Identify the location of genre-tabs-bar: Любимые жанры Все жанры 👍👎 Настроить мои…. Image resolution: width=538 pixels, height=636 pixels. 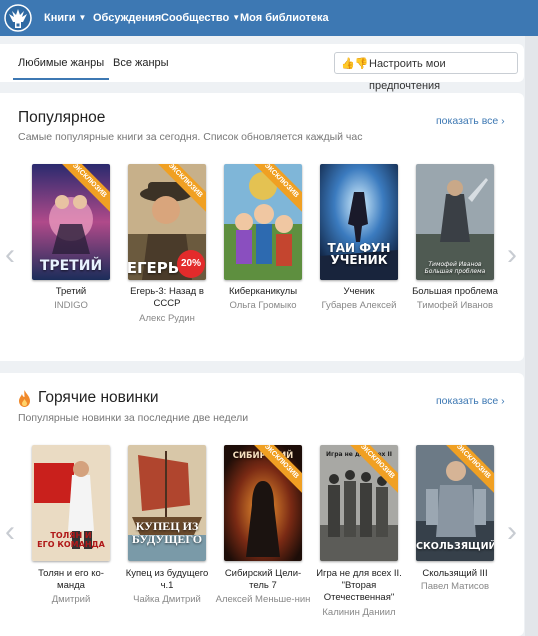
(262, 68).